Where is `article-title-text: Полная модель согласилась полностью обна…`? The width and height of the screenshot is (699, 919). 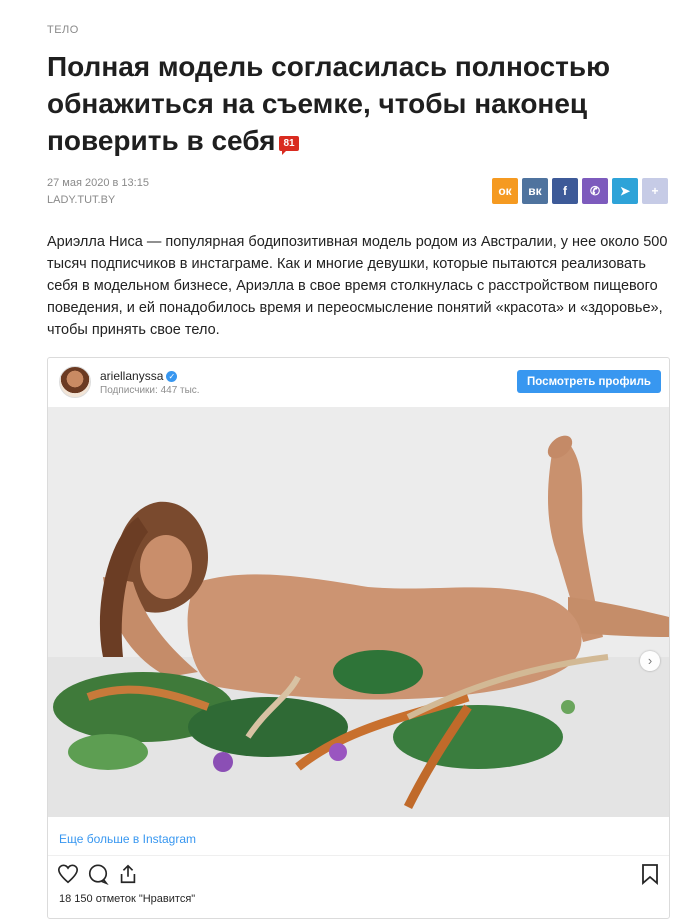 article-title-text: Полная модель согласилась полностью обна… is located at coordinates (328, 103).